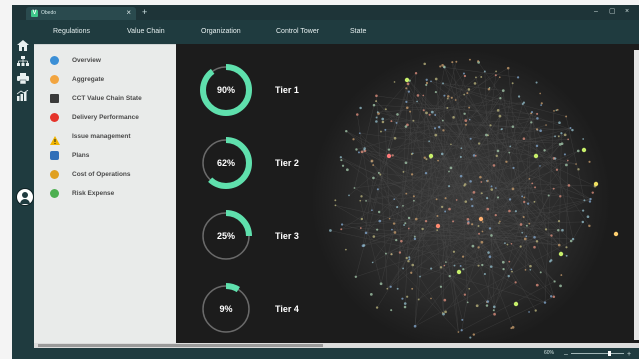 The height and width of the screenshot is (359, 639). What do you see at coordinates (81, 13) in the screenshot?
I see `browser-tab: V Obedo ×` at bounding box center [81, 13].